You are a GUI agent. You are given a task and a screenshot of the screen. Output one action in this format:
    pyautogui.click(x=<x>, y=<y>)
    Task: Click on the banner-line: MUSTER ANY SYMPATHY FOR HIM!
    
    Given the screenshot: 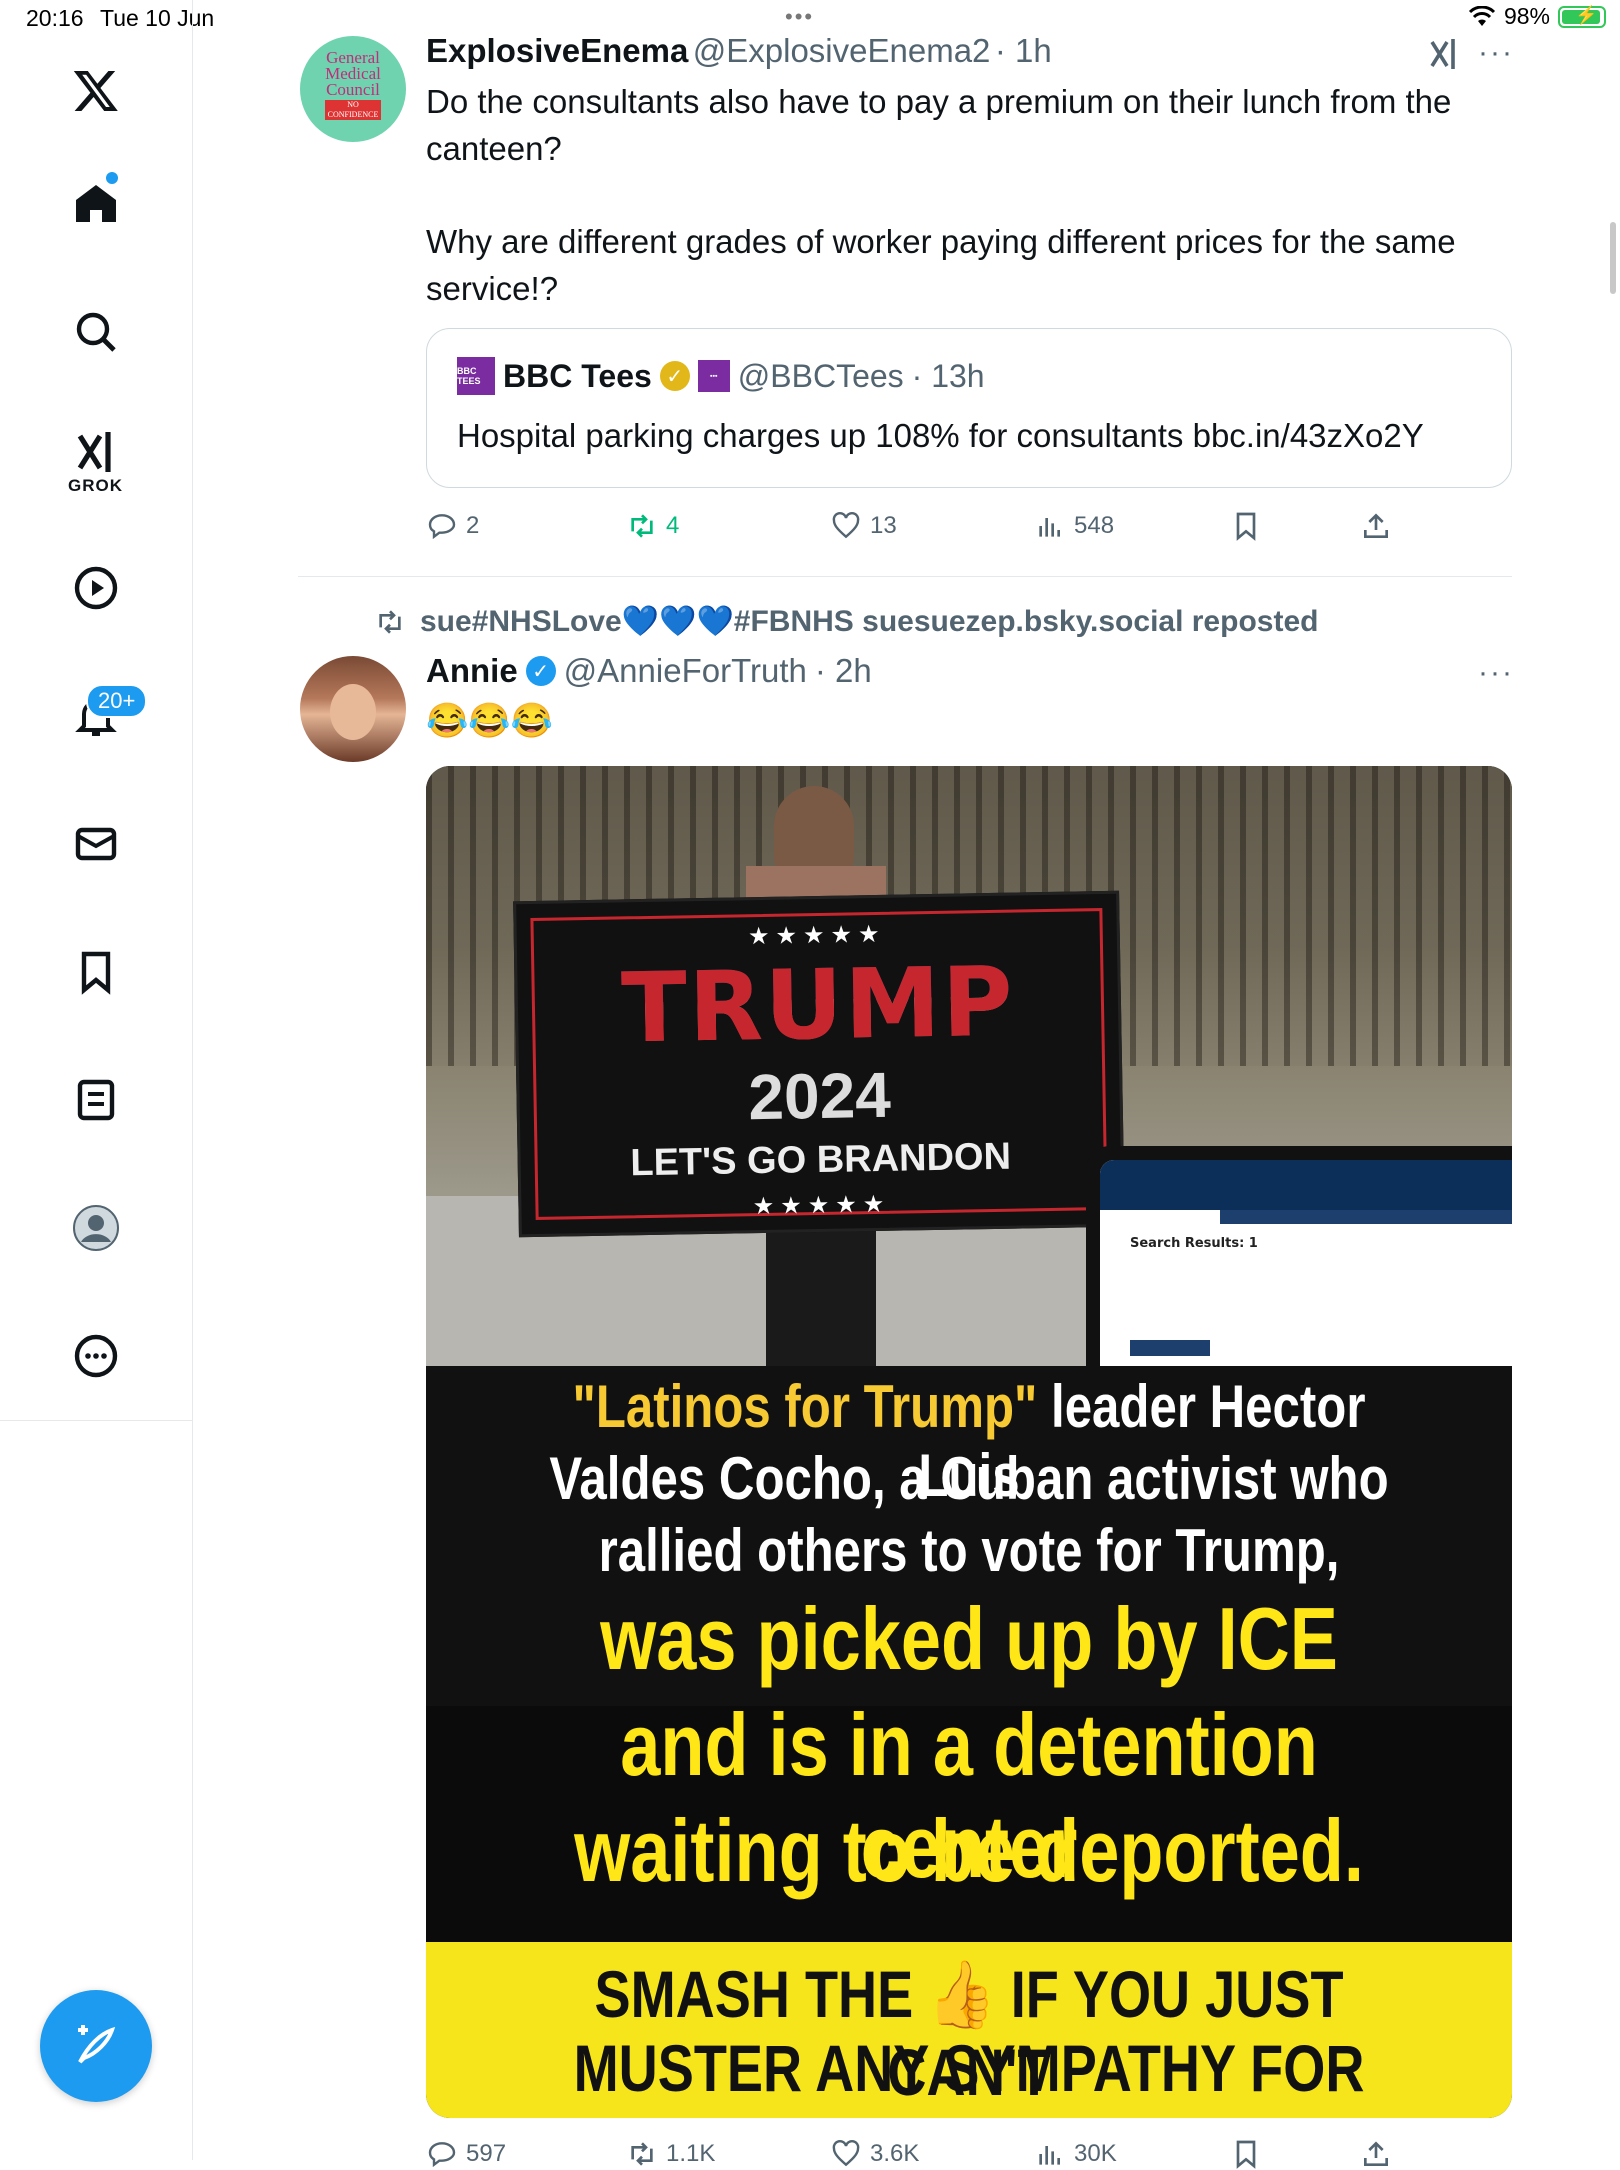 What is the action you would take?
    pyautogui.click(x=969, y=2074)
    